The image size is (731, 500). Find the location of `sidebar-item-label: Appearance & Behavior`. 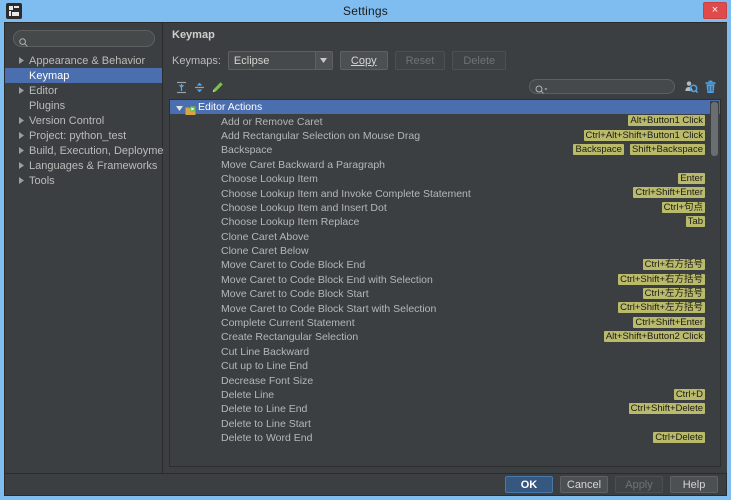

sidebar-item-label: Appearance & Behavior is located at coordinates (87, 60).